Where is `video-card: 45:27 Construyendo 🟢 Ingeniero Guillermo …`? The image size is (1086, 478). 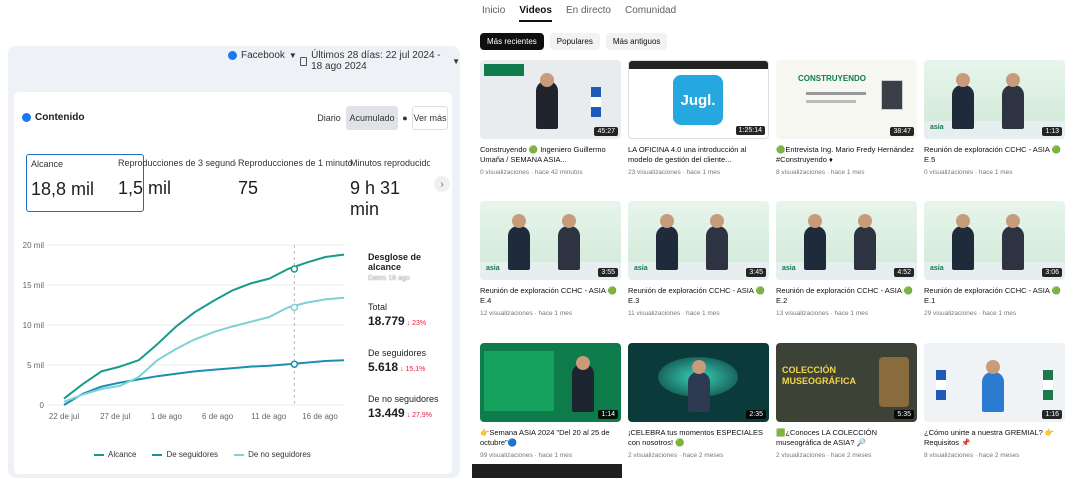
video-card: 45:27 Construyendo 🟢 Ingeniero Guillermo … is located at coordinates (550, 118).